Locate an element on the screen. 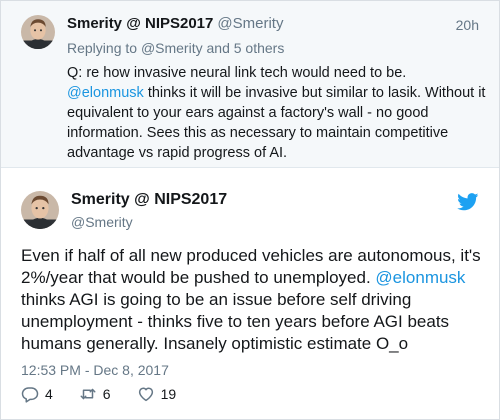 The height and width of the screenshot is (420, 500). replying-to: Replying to @Smerity and 5 others is located at coordinates (175, 48).